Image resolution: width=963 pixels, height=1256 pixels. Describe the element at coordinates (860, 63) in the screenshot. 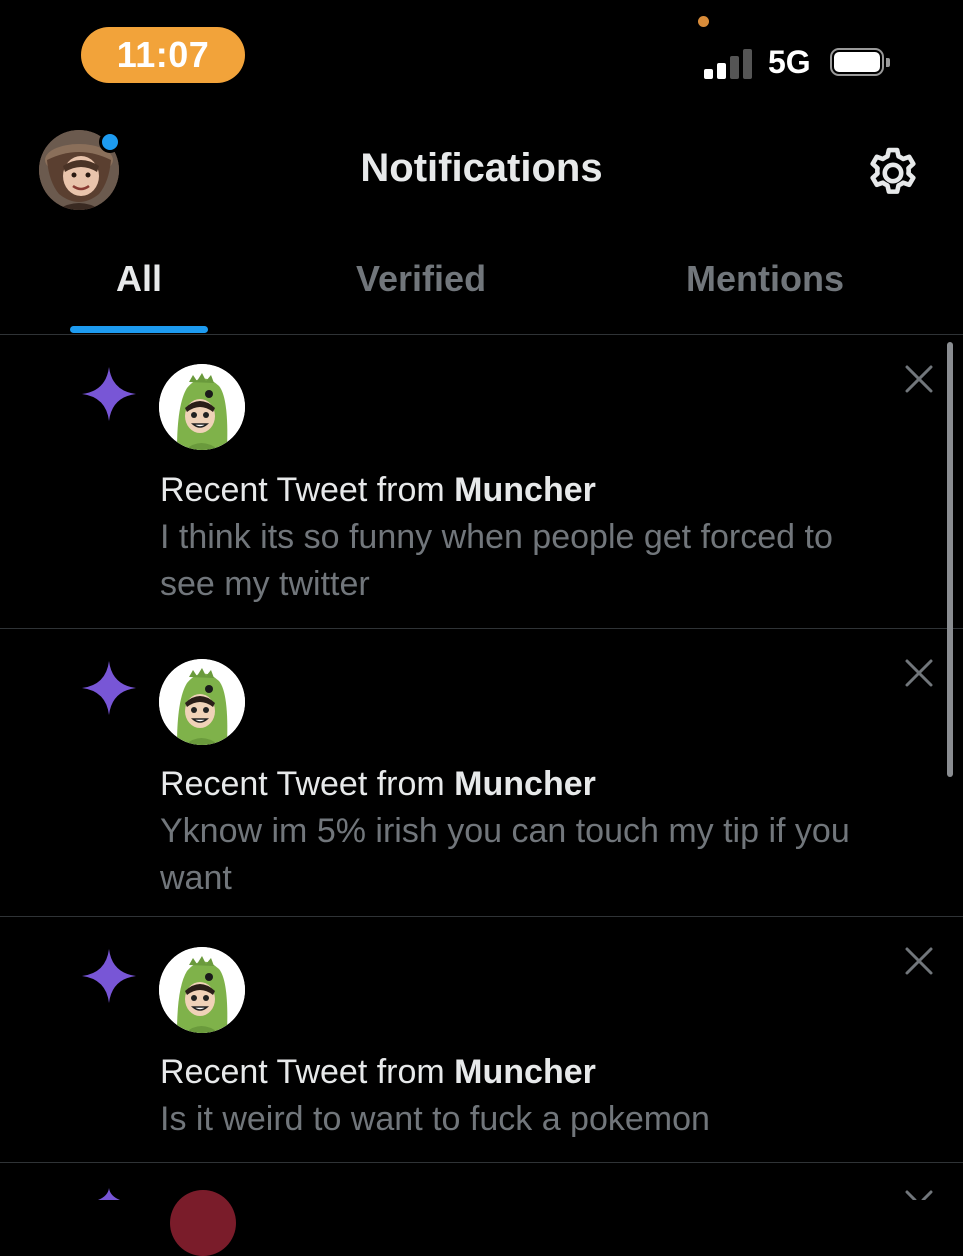

I see `battery-icon` at that location.